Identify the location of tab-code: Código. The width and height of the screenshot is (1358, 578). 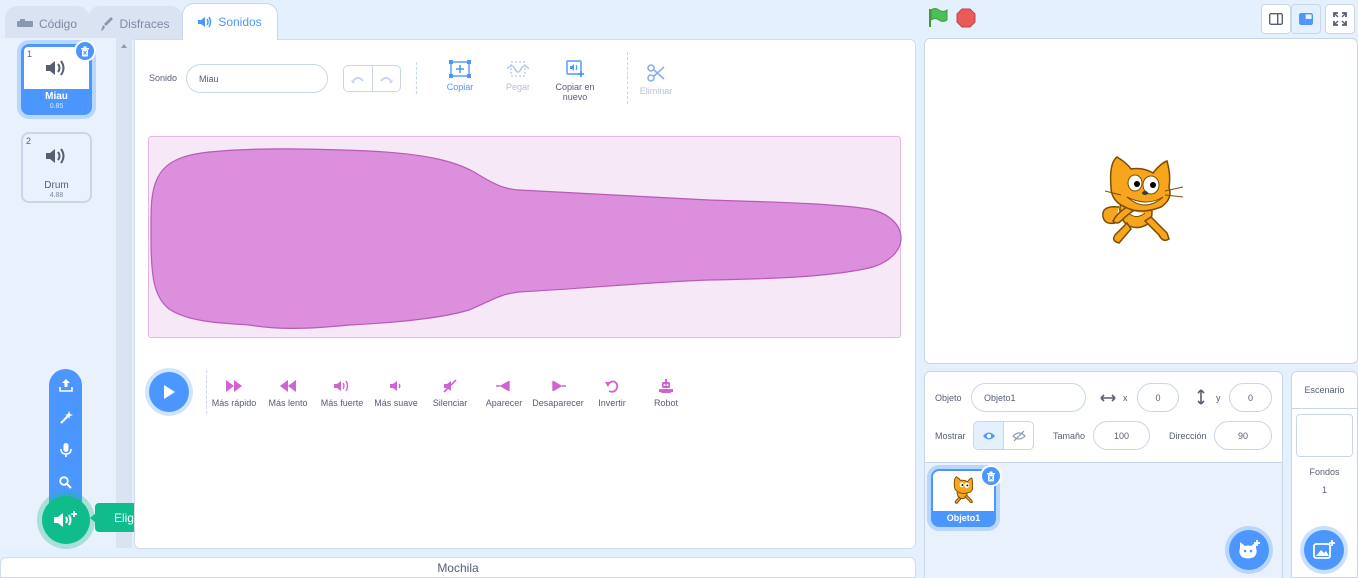
(47, 23).